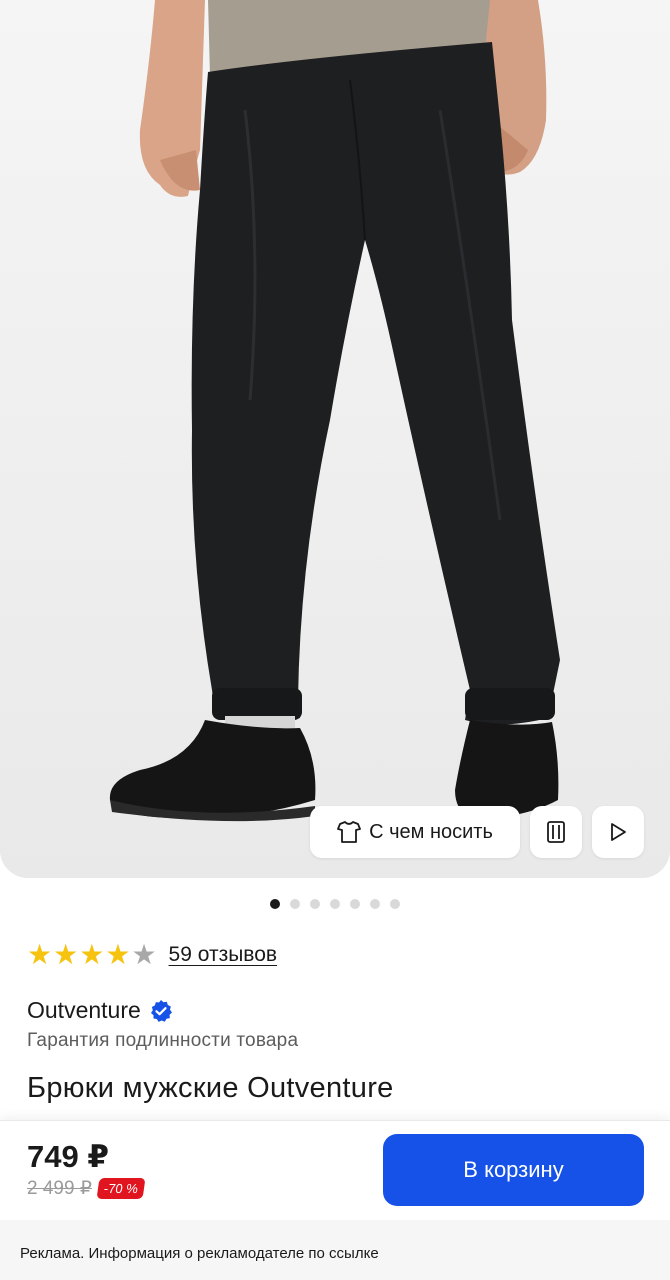  I want to click on old-price-row: 2 499 ₽ -70 %, so click(86, 1188).